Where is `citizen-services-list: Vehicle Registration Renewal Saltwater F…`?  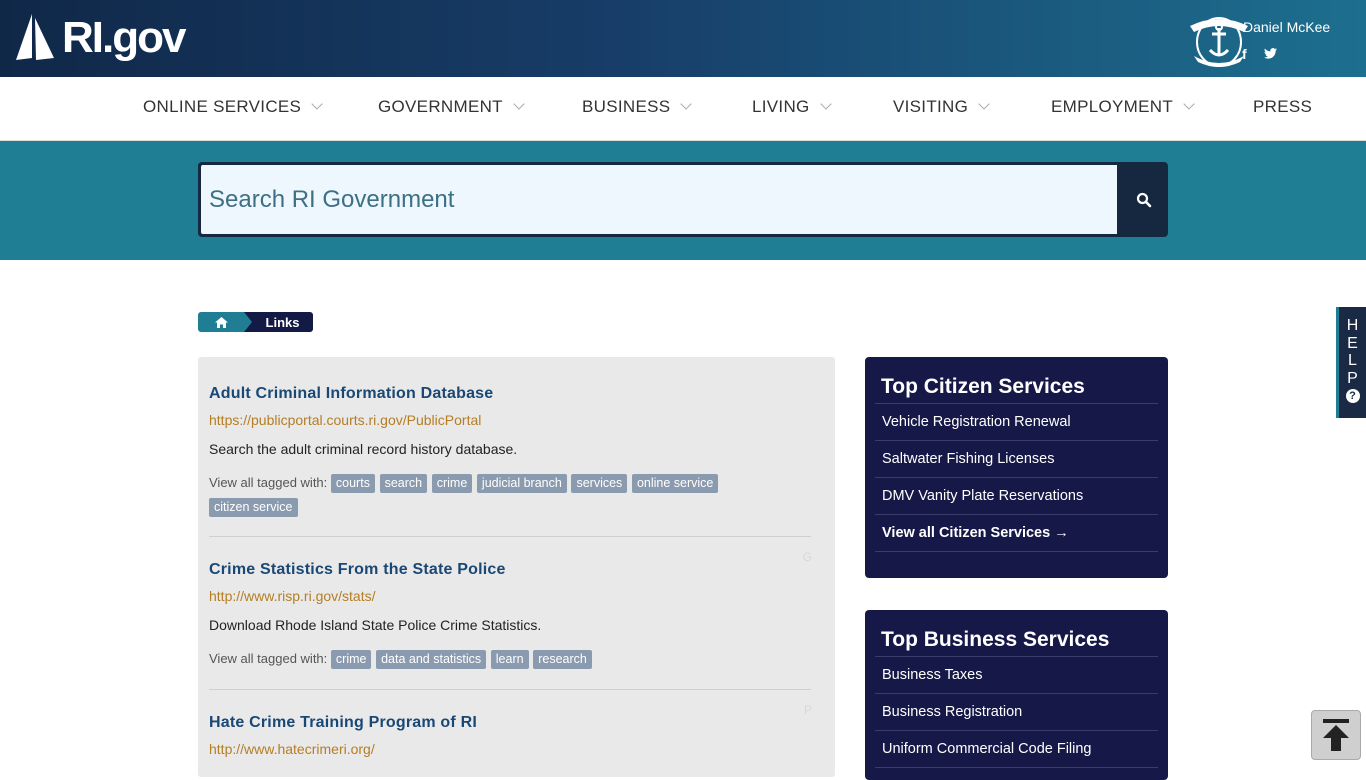 citizen-services-list: Vehicle Registration Renewal Saltwater F… is located at coordinates (1016, 477).